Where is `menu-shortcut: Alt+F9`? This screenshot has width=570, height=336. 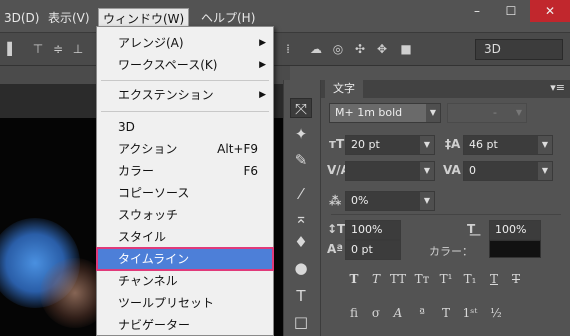
menu-shortcut: Alt+F9 is located at coordinates (237, 149).